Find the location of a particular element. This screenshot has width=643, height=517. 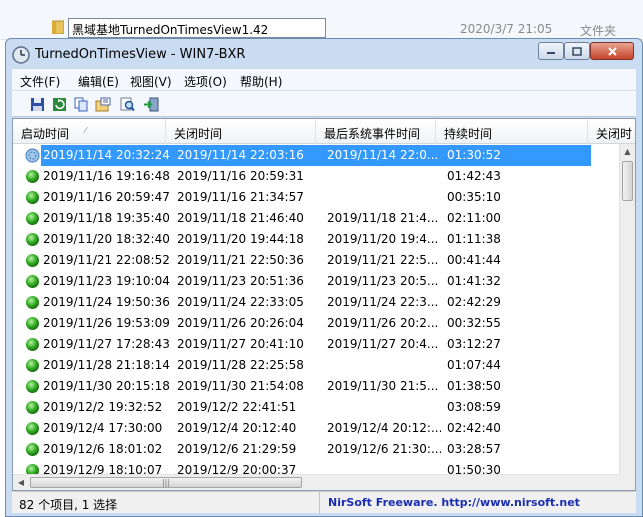

menu-file: 文件(F) is located at coordinates (40, 81).